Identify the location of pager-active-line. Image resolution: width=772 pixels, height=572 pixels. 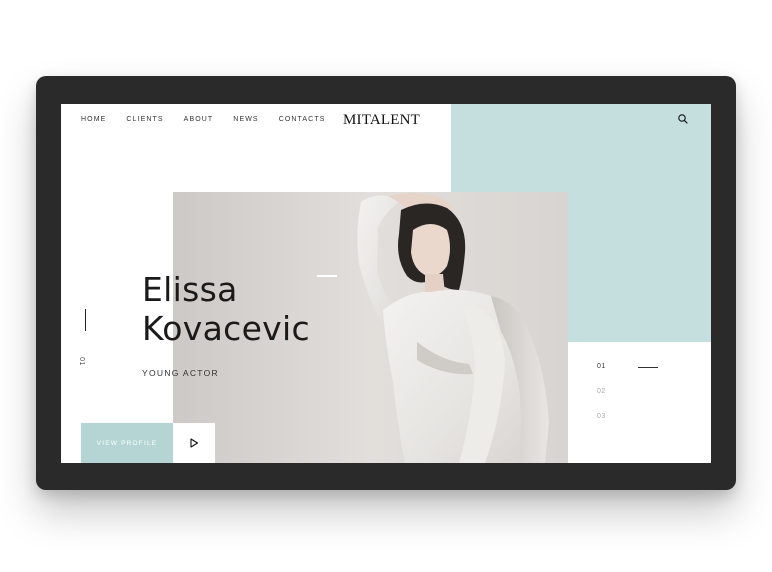
(648, 367).